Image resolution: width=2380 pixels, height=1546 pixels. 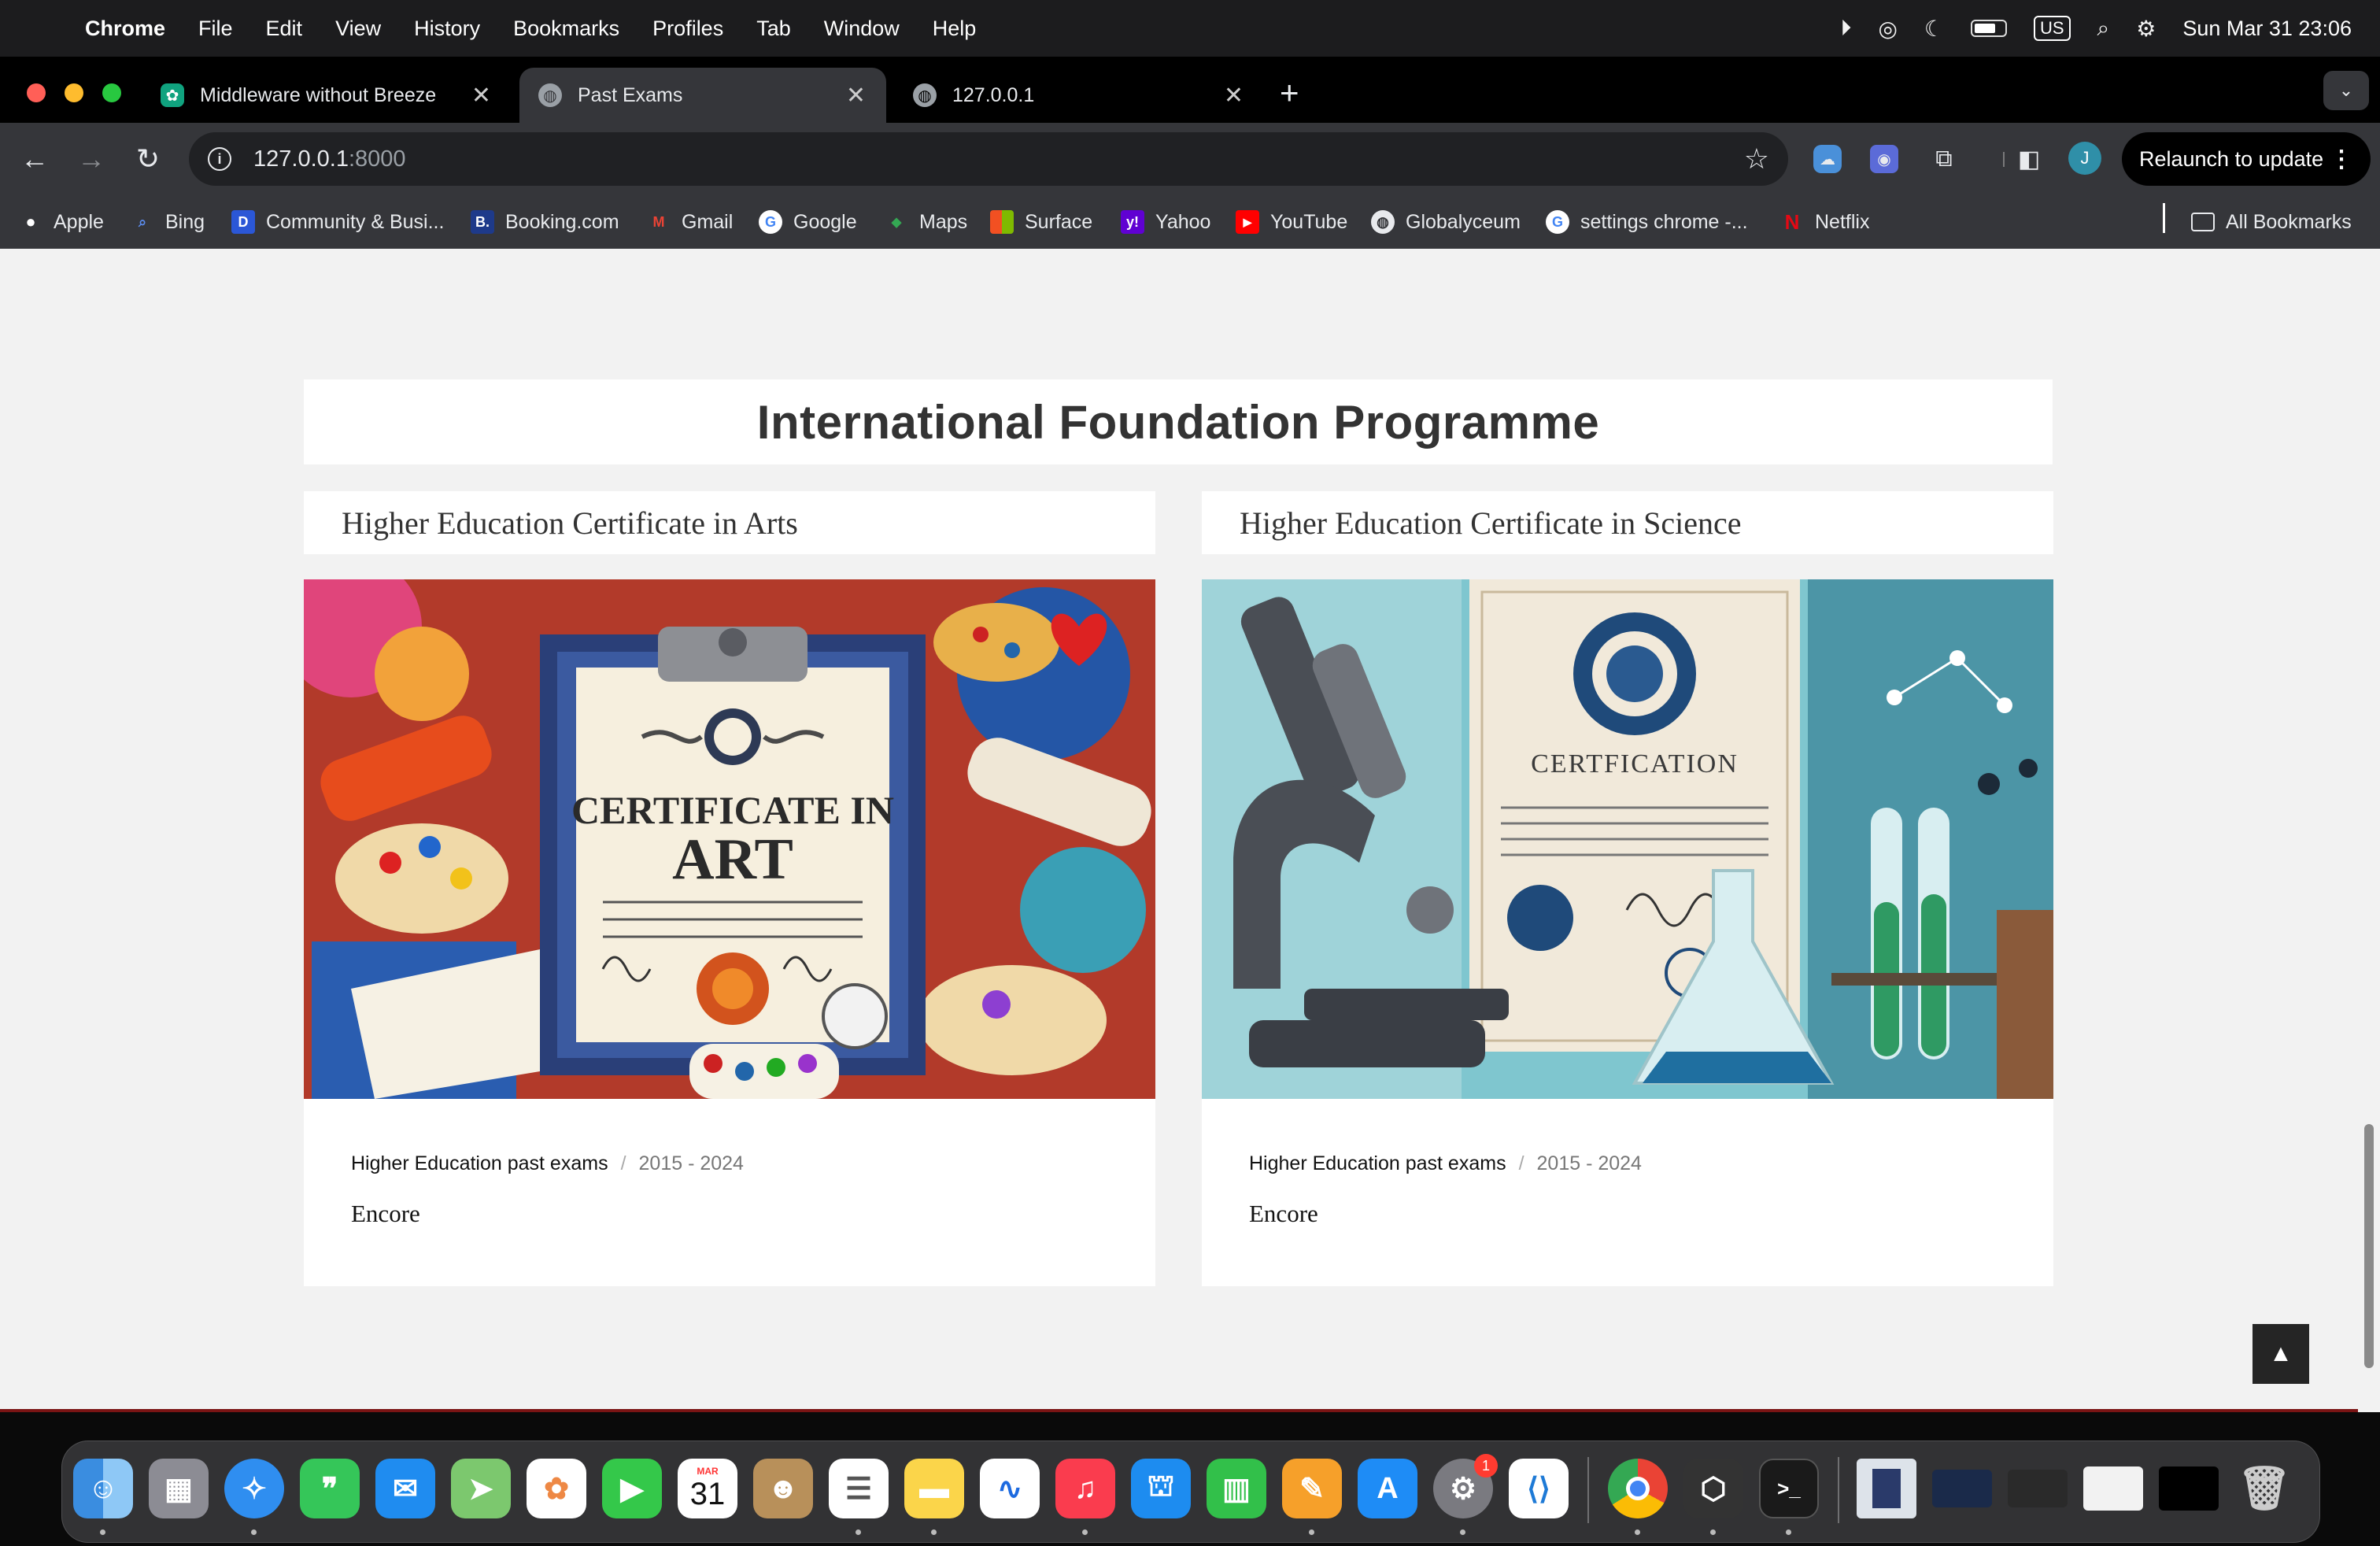 I want to click on extensions-puzzle-icon: ⧉, so click(x=1944, y=159).